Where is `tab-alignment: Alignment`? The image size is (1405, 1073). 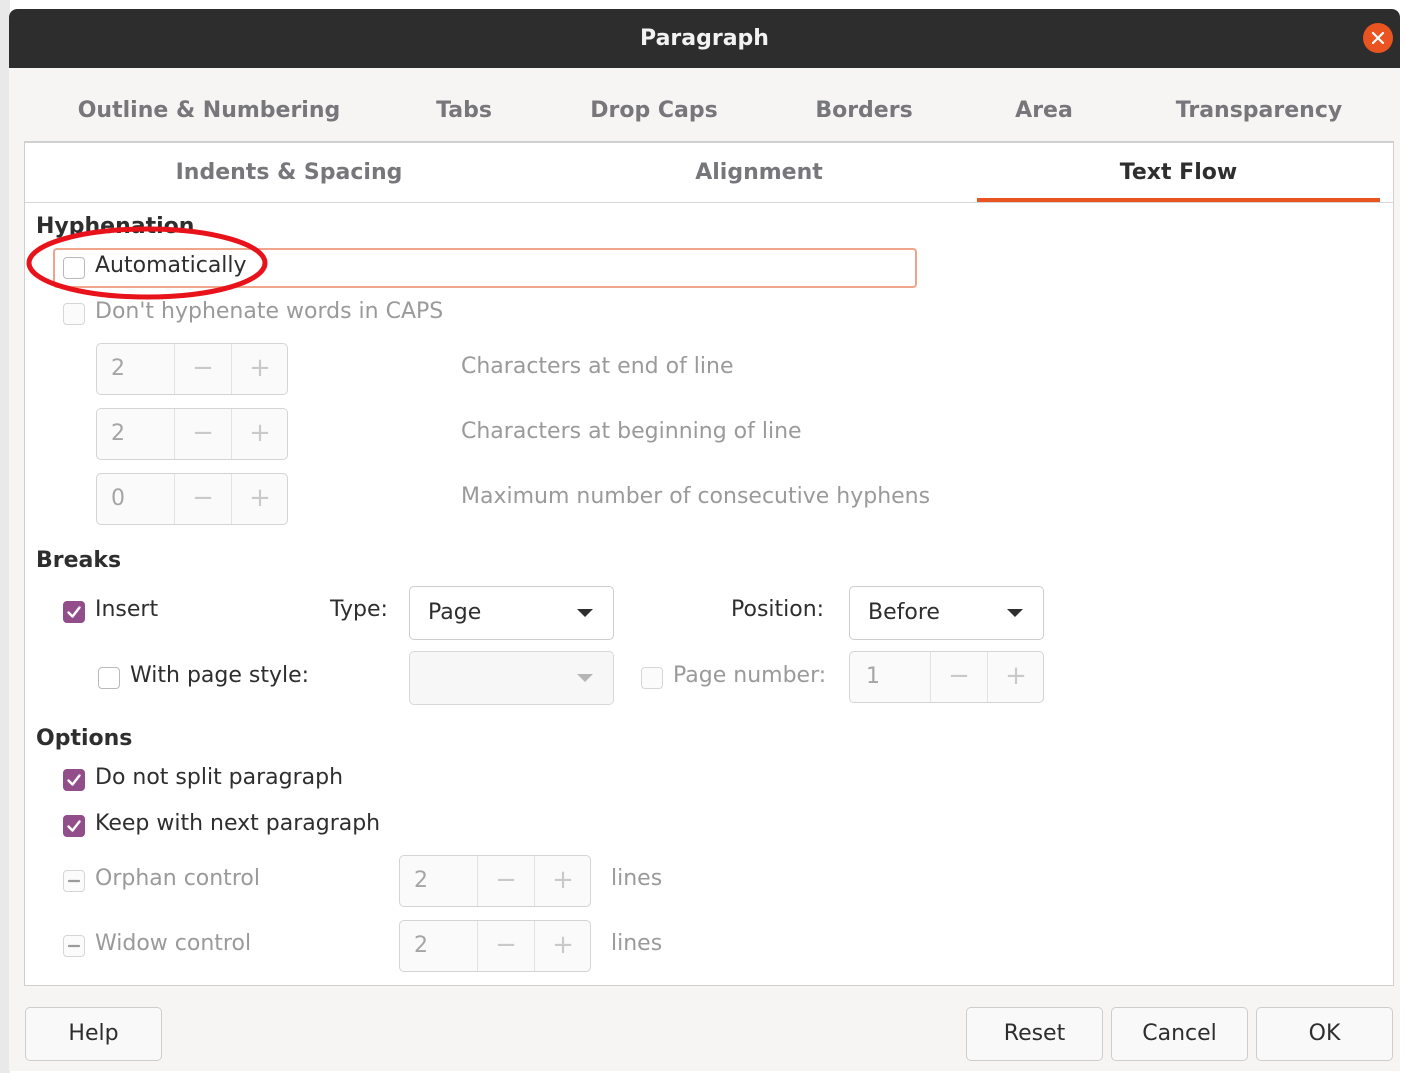
tab-alignment: Alignment is located at coordinates (759, 173).